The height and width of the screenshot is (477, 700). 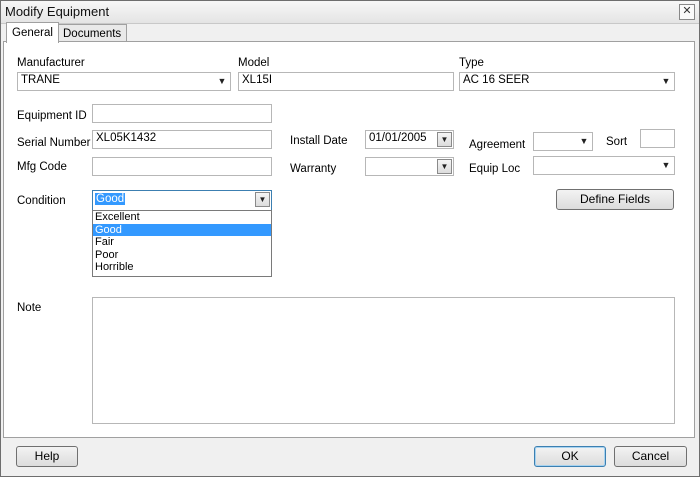 What do you see at coordinates (615, 199) in the screenshot?
I see `define-fields-button: Define Fields` at bounding box center [615, 199].